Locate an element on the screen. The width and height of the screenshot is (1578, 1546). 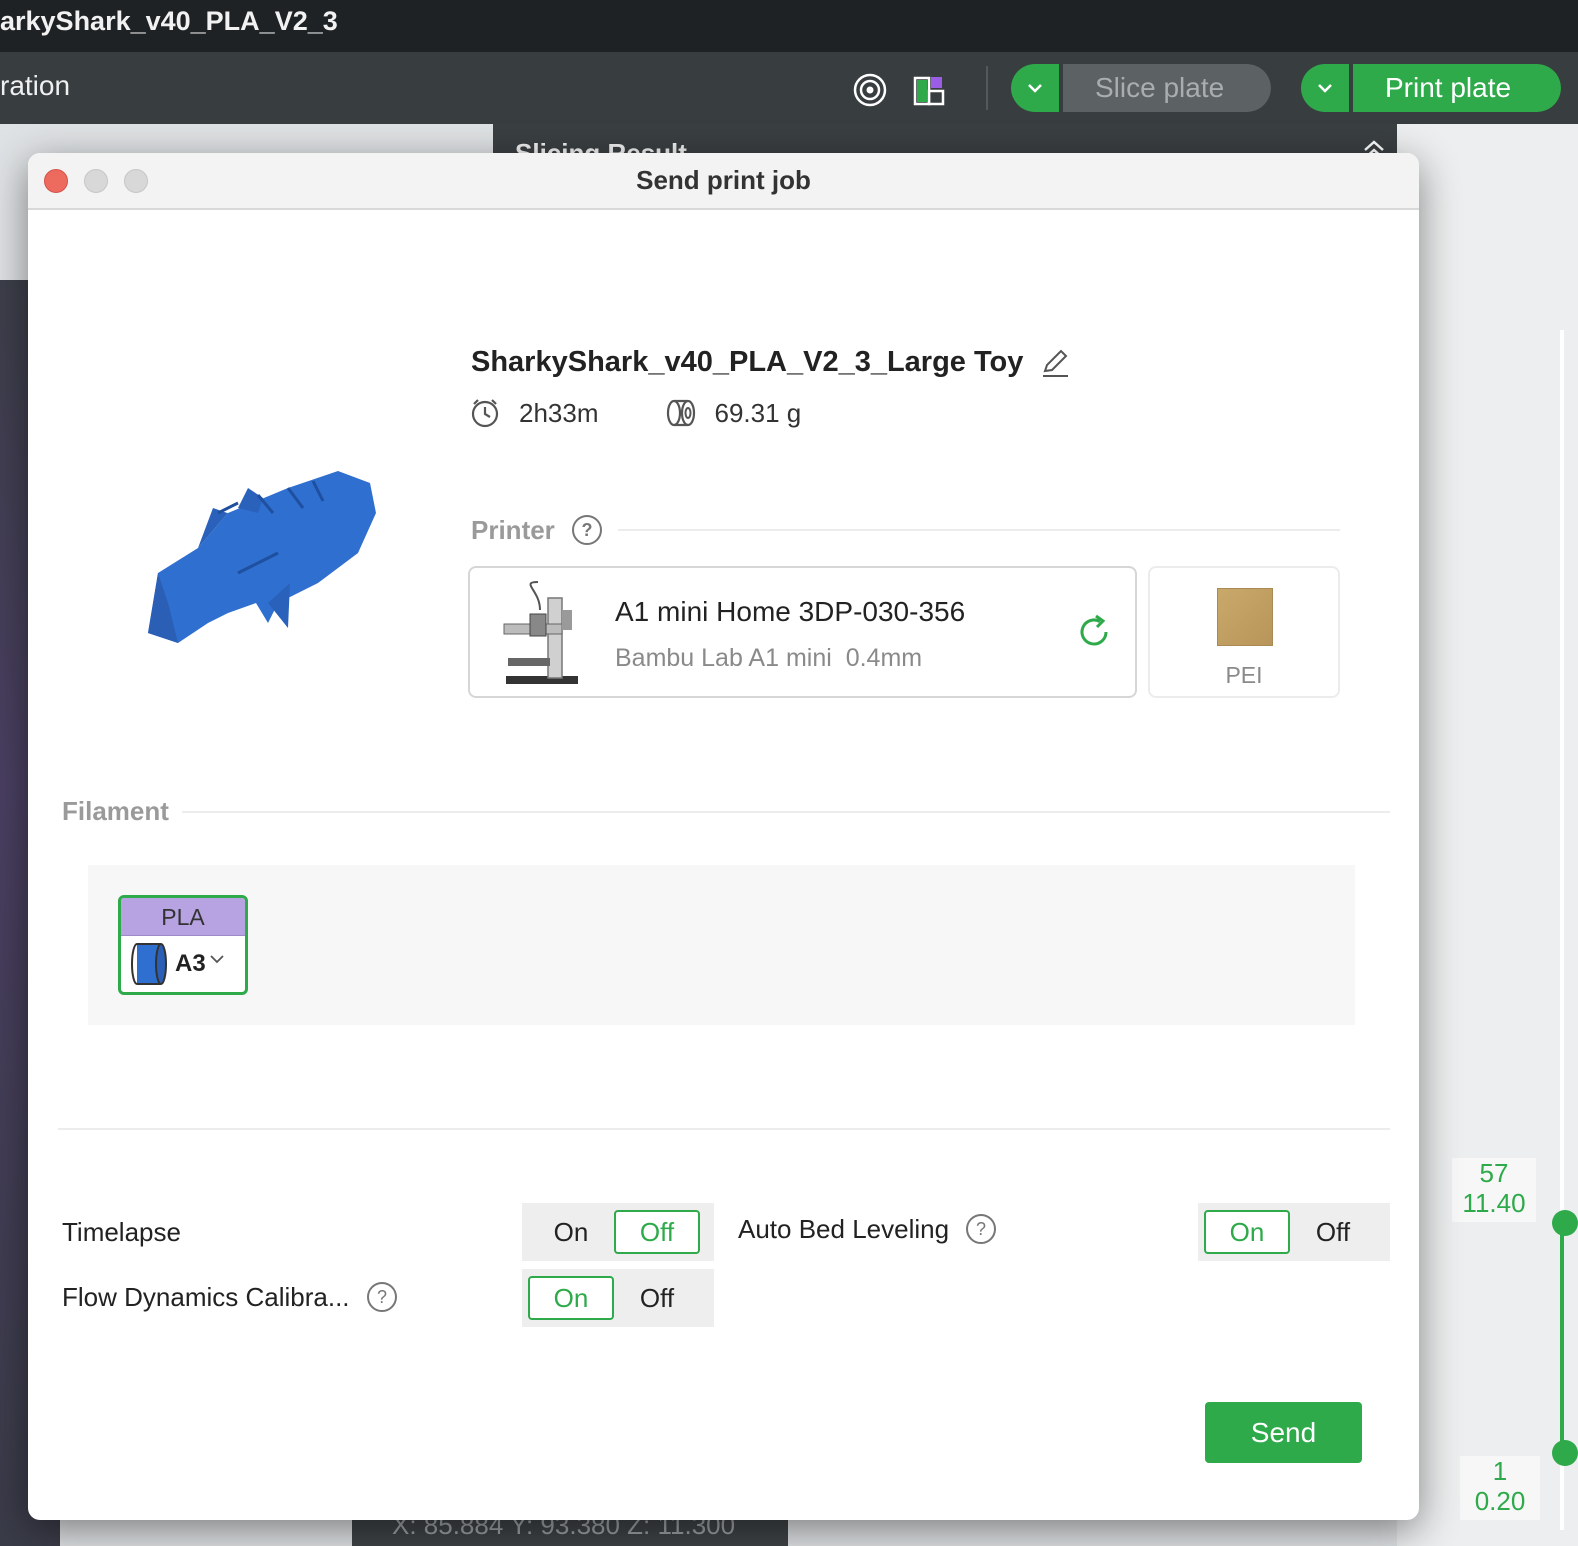
dialog-titlebar: Send print job is located at coordinates (723, 181).